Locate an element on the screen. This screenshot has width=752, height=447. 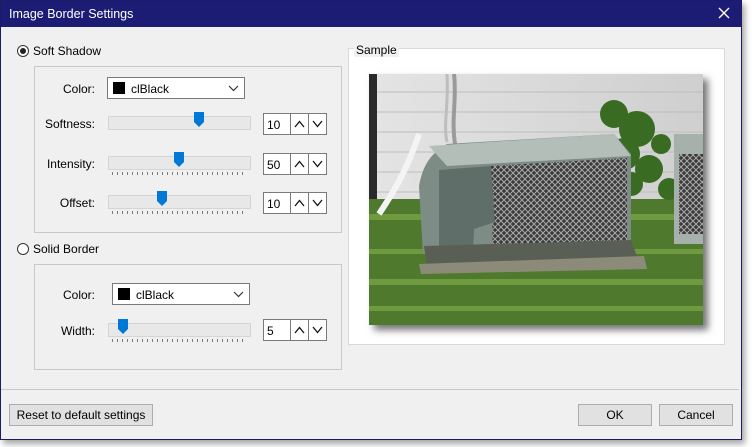
width-slider is located at coordinates (179, 330).